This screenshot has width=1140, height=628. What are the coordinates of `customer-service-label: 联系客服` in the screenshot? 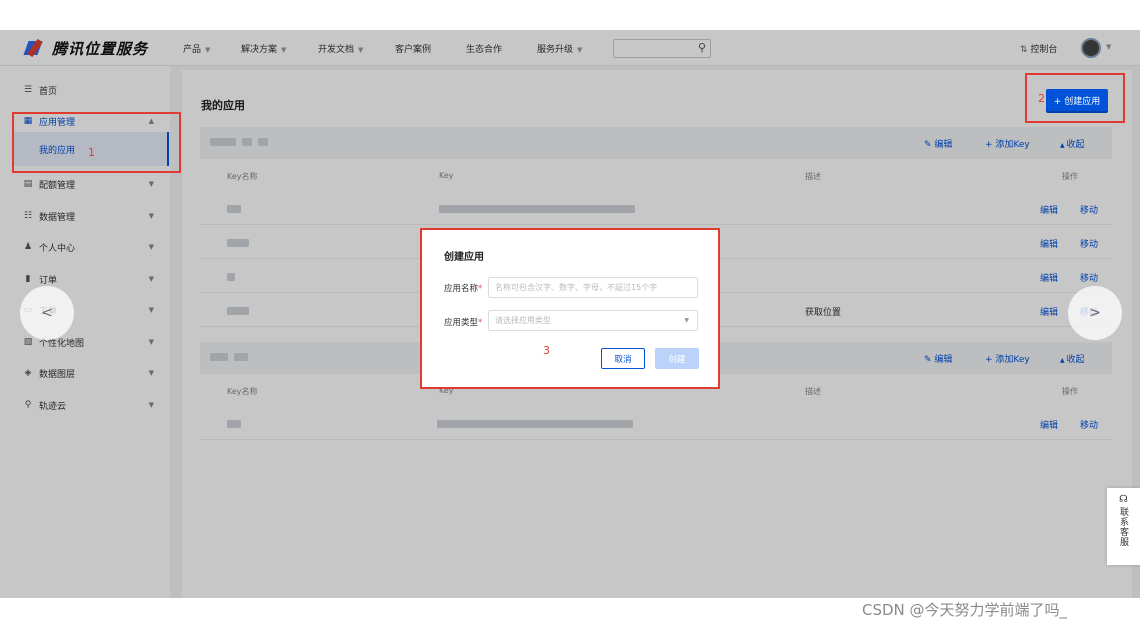 It's located at (1123, 527).